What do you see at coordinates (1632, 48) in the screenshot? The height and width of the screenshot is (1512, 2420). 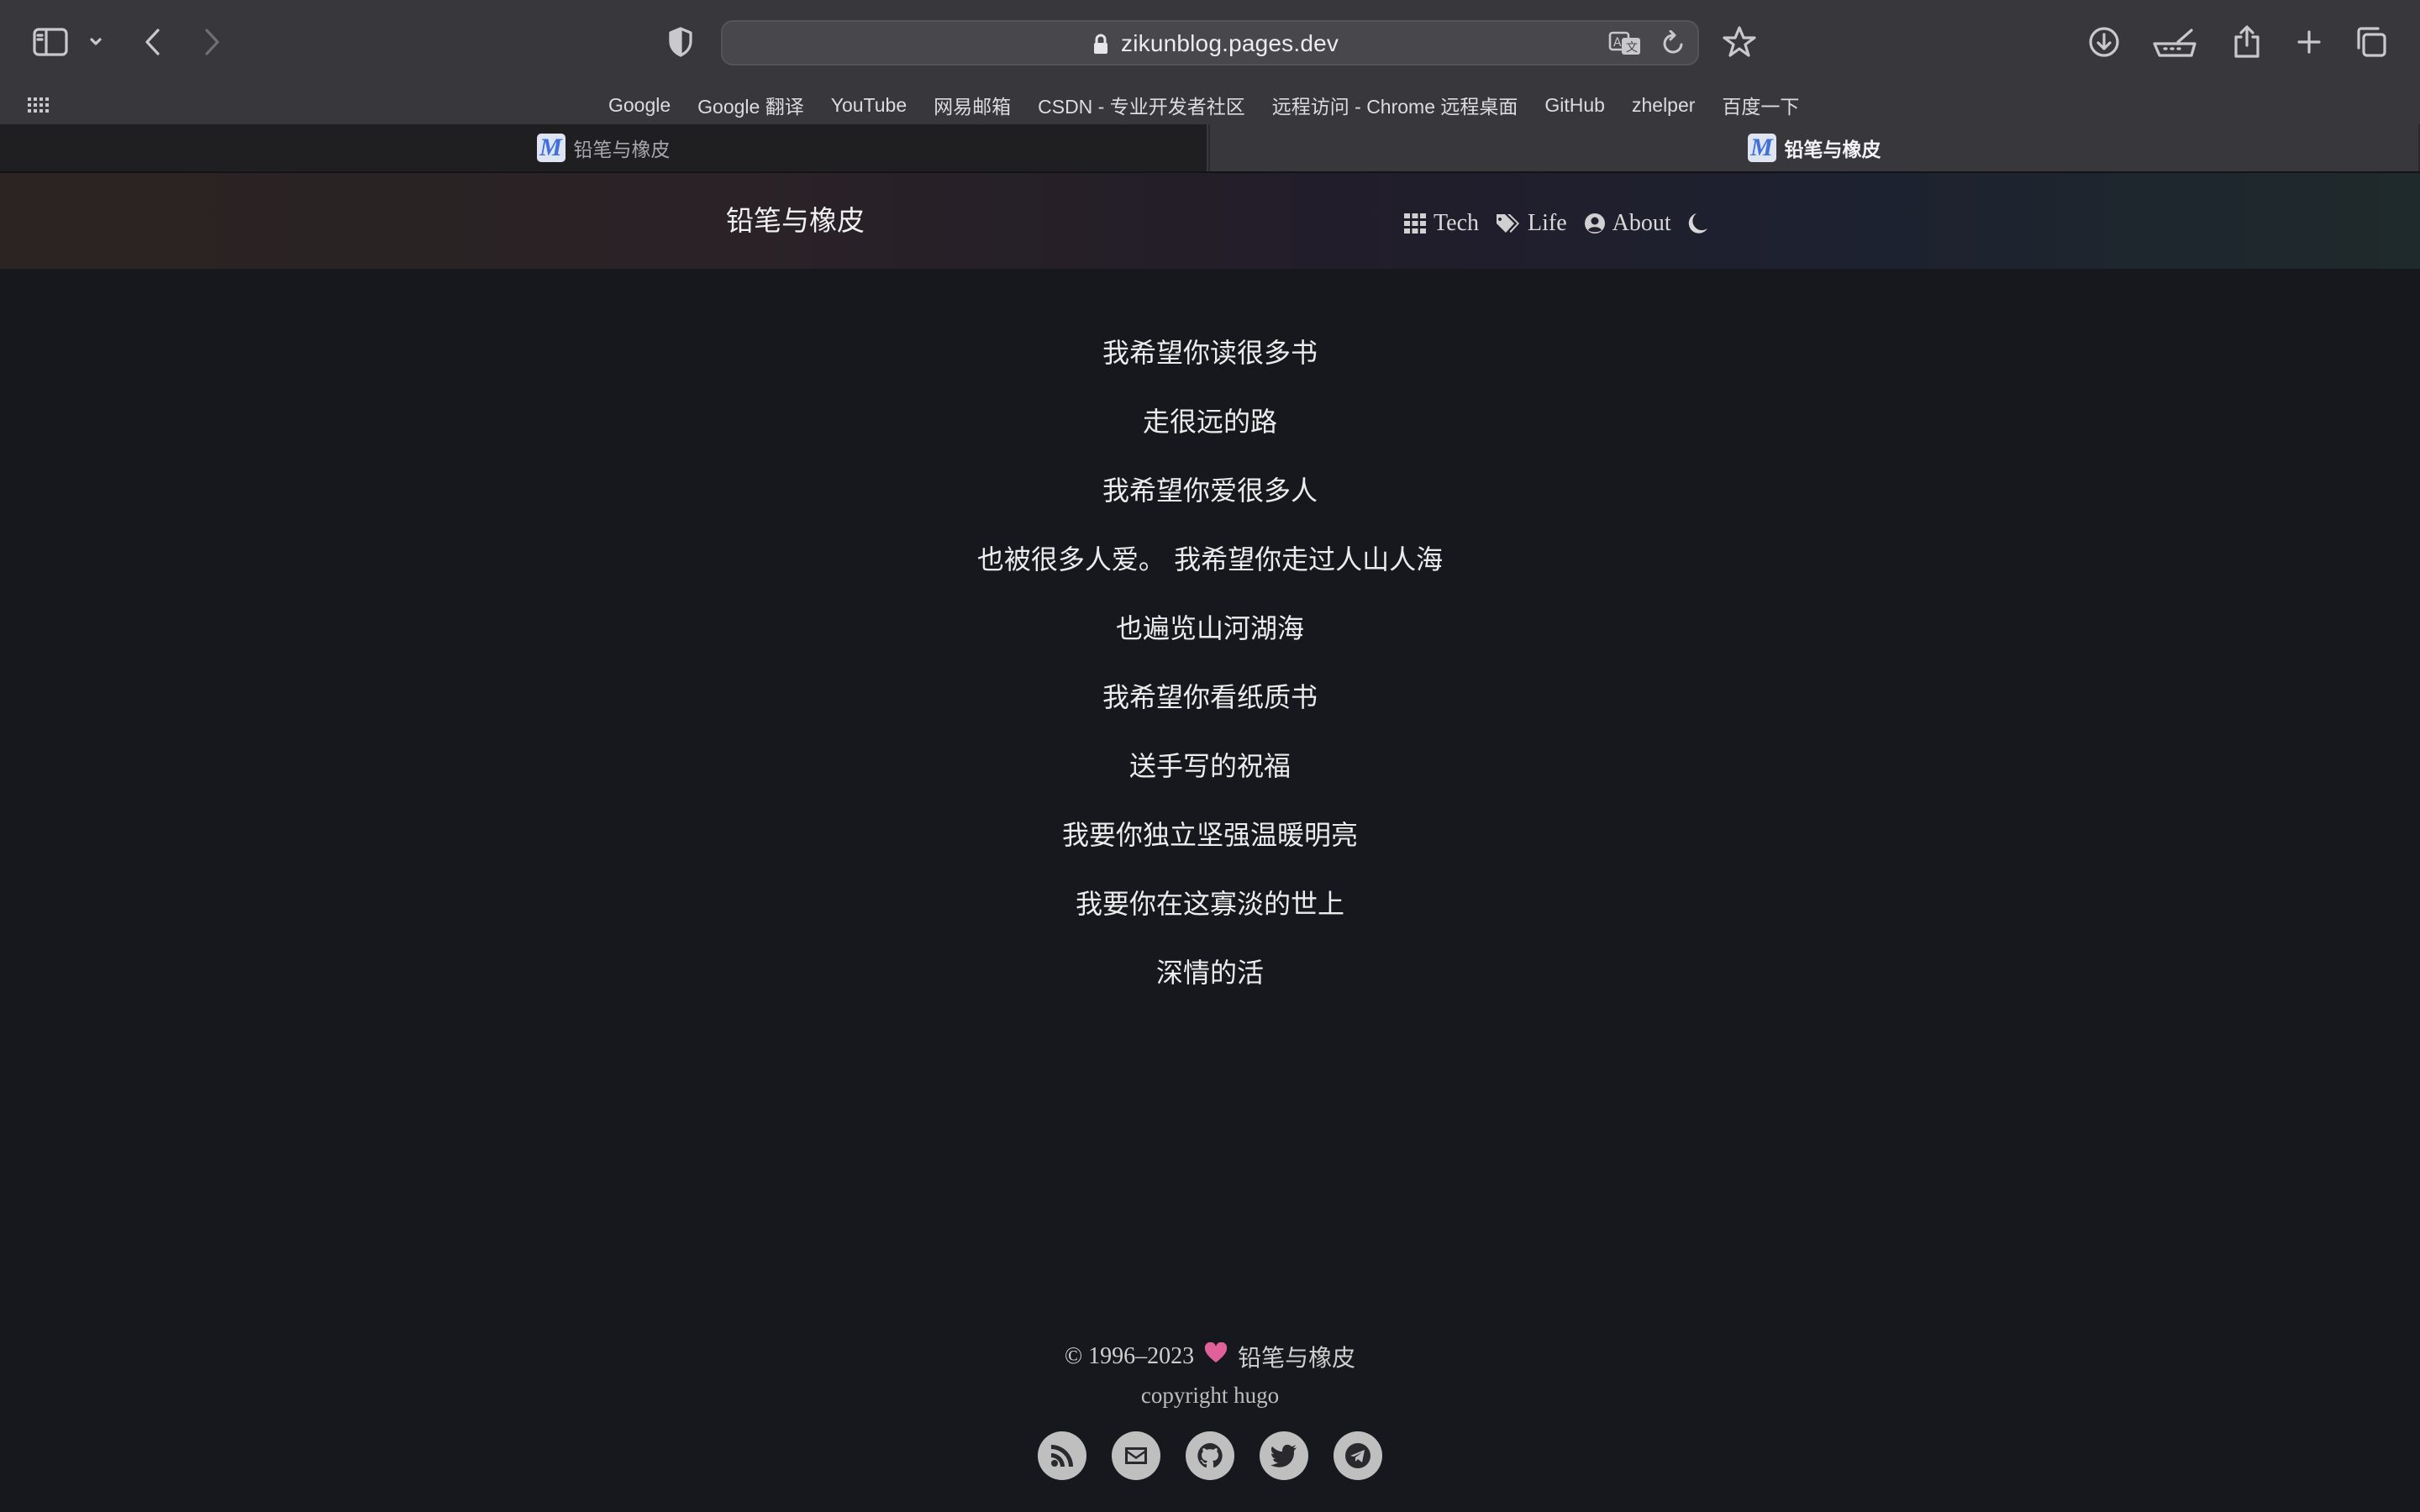 I see `svg-text: 文` at bounding box center [1632, 48].